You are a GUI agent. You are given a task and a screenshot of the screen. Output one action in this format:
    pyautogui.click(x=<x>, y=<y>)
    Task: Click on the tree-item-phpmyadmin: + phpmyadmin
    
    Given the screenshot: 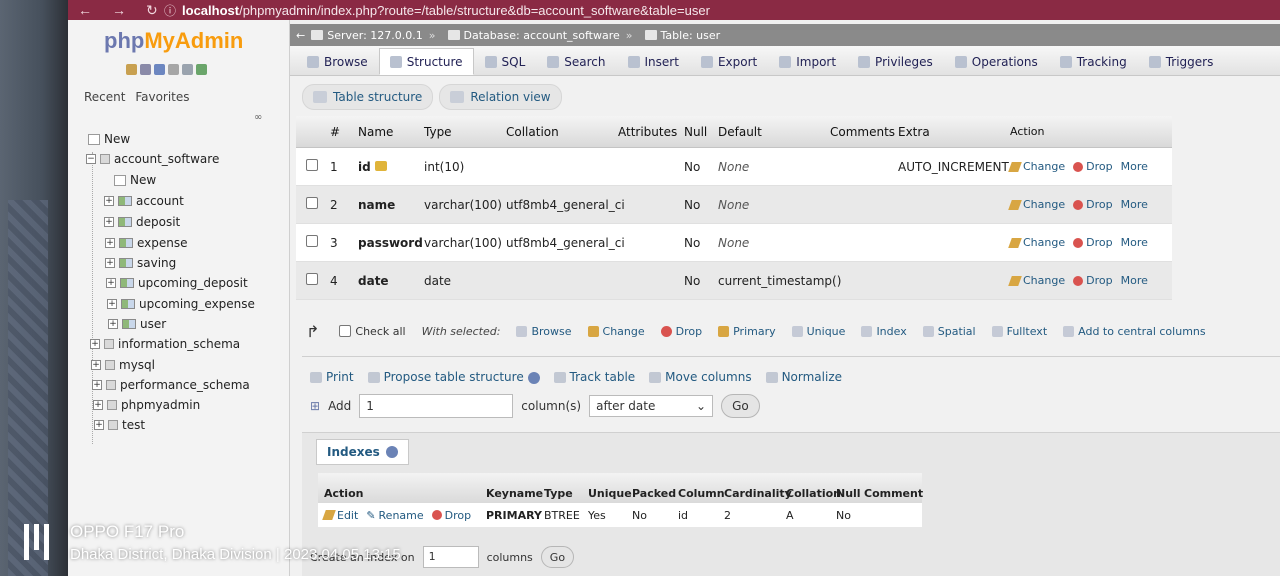 What is the action you would take?
    pyautogui.click(x=146, y=405)
    